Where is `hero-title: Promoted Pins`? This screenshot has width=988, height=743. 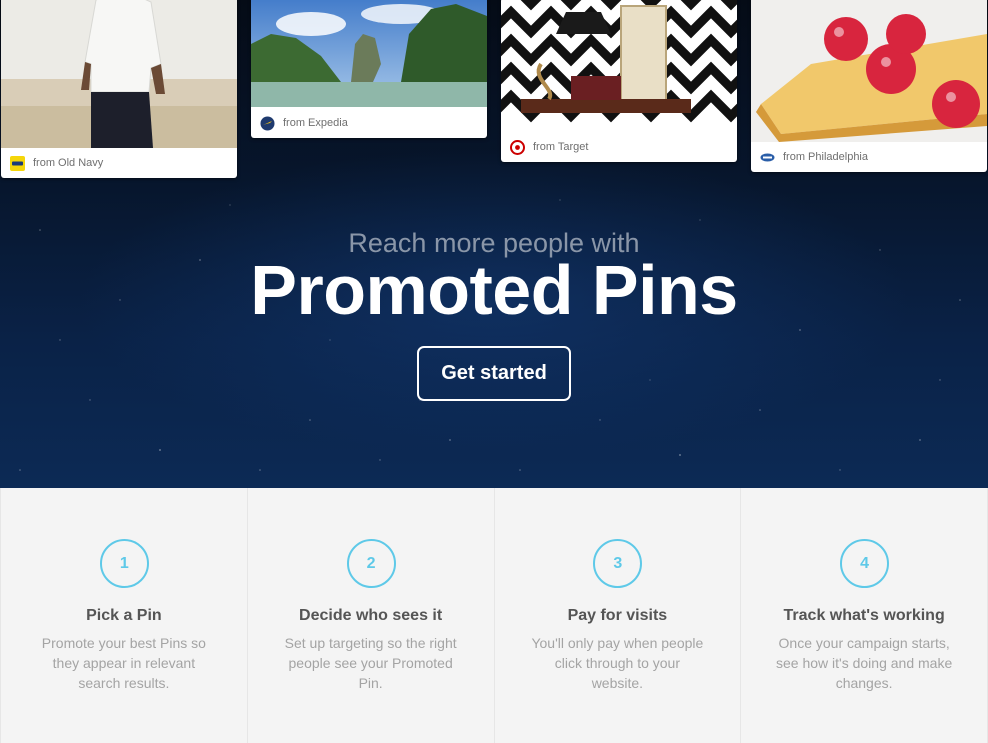
hero-title: Promoted Pins is located at coordinates (494, 290).